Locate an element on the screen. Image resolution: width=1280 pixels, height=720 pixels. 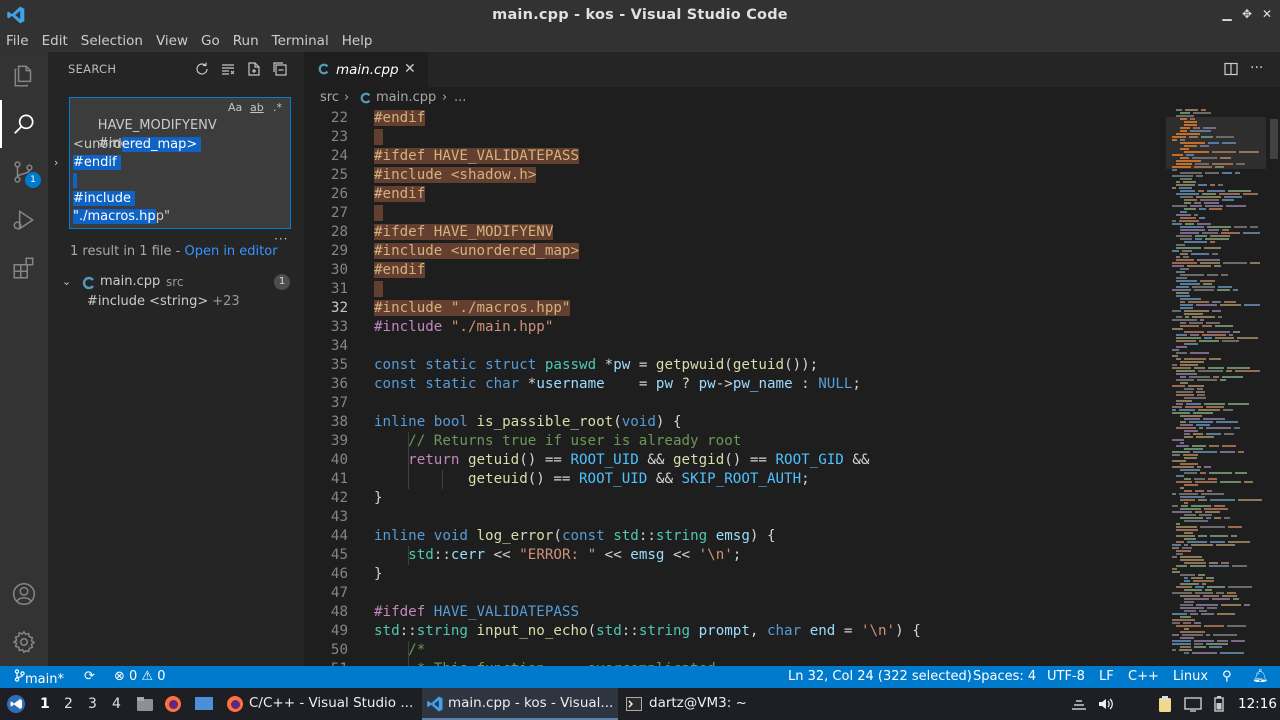
source-control-button: 1 is located at coordinates (24, 172).